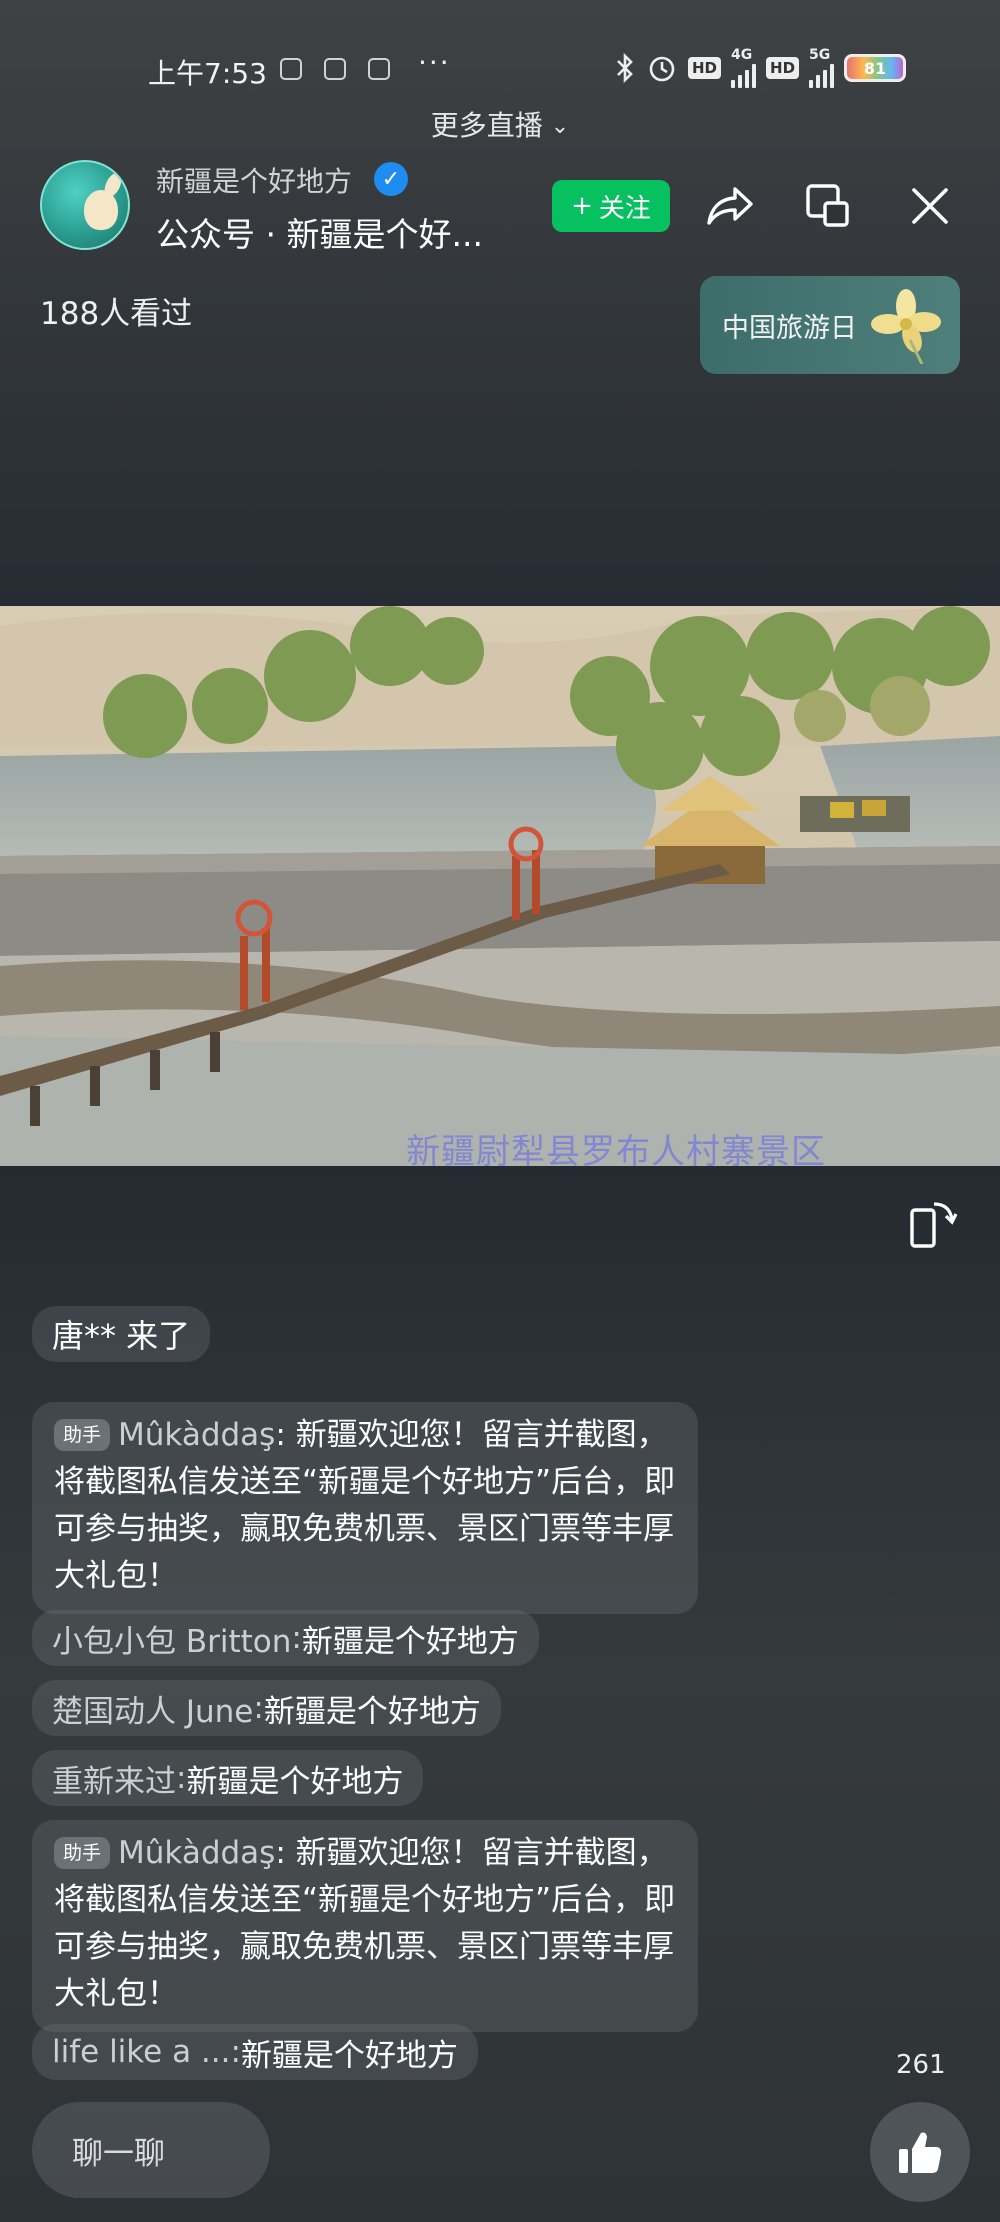 Image resolution: width=1000 pixels, height=2222 pixels. Describe the element at coordinates (560, 126) in the screenshot. I see `chevron-down-icon: ⌄` at that location.